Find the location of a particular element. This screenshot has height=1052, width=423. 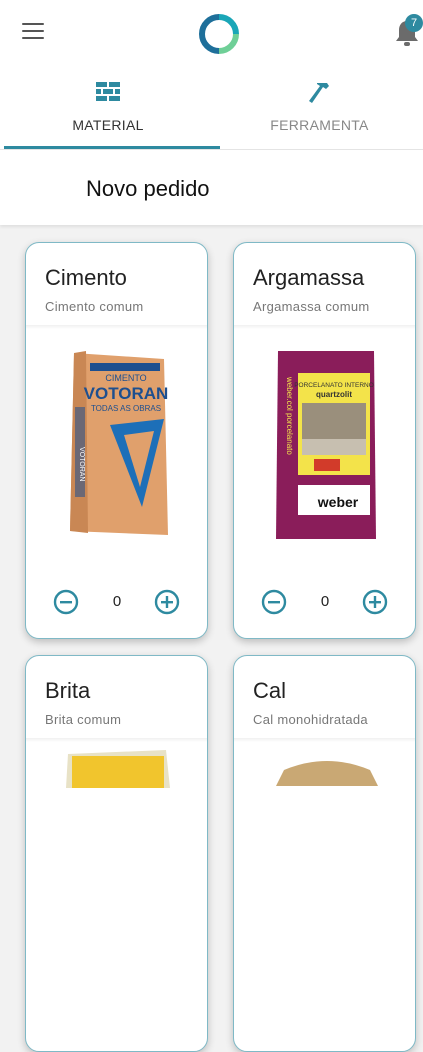

page-title: Novo pedido is located at coordinates (148, 188).